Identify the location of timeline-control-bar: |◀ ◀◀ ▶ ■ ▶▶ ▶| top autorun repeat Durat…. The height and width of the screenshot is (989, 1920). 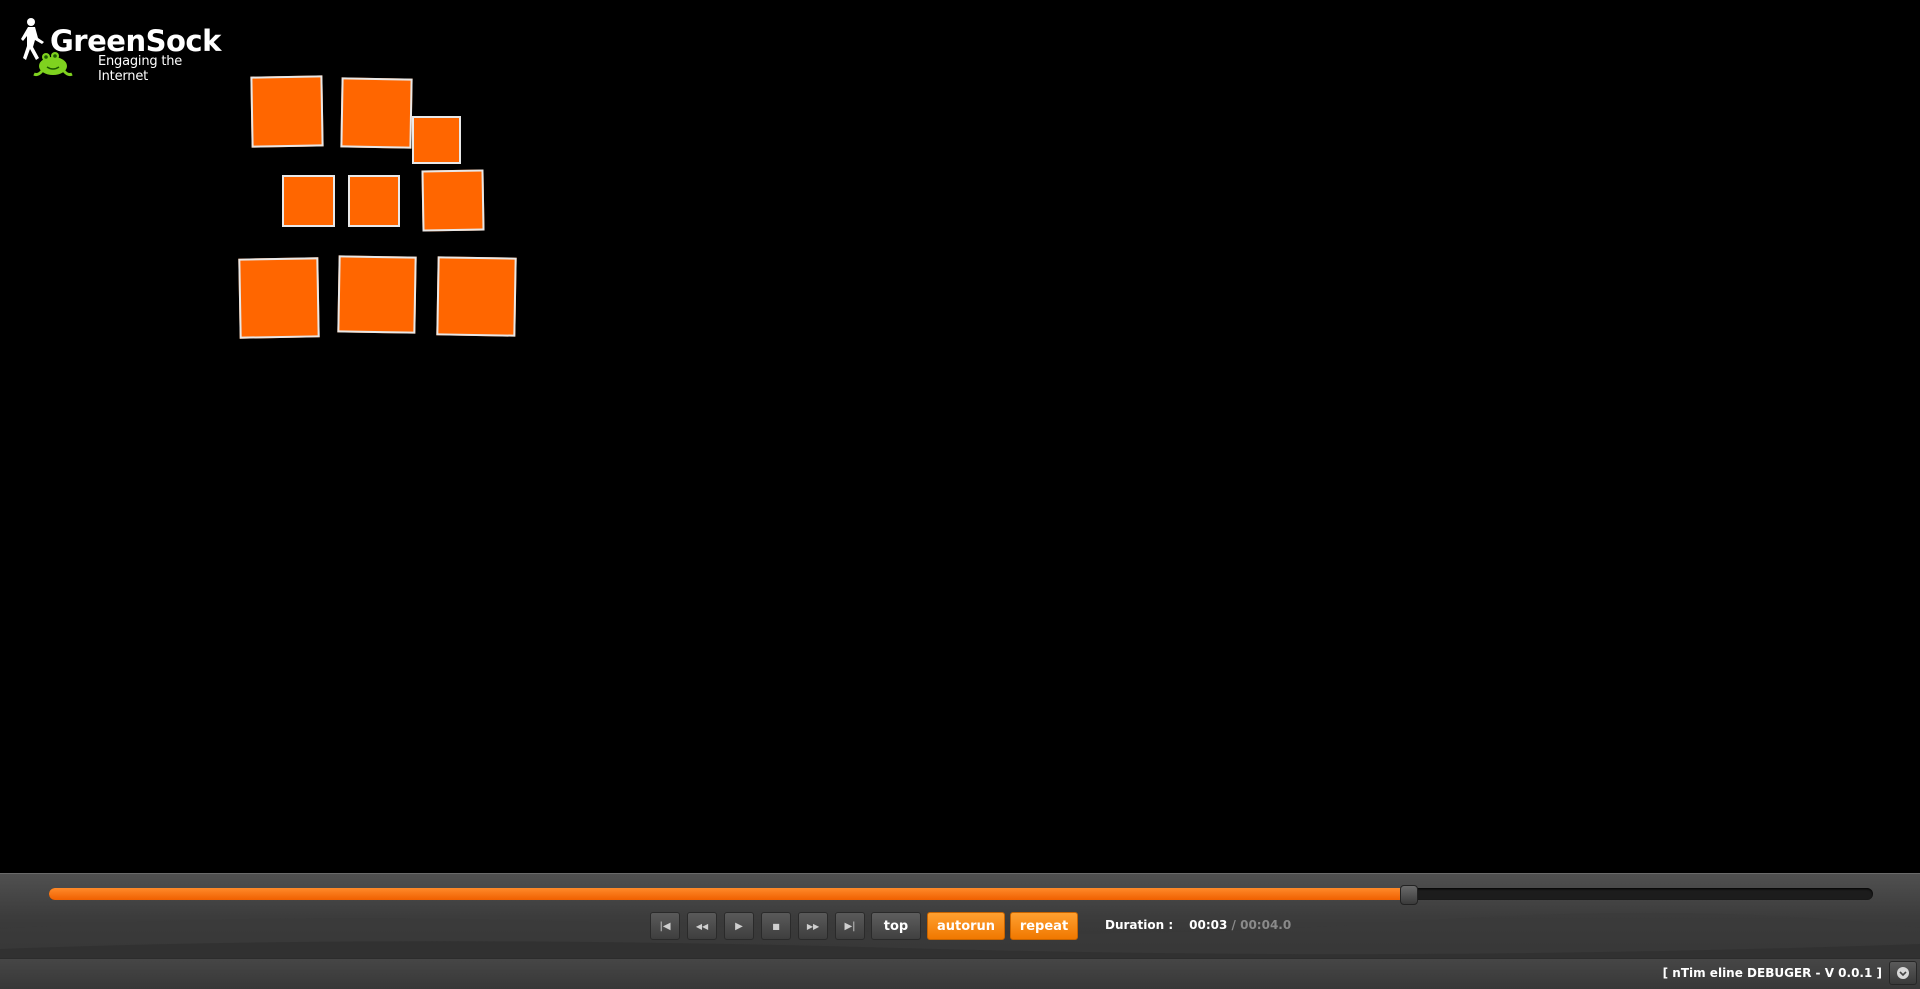
(960, 916).